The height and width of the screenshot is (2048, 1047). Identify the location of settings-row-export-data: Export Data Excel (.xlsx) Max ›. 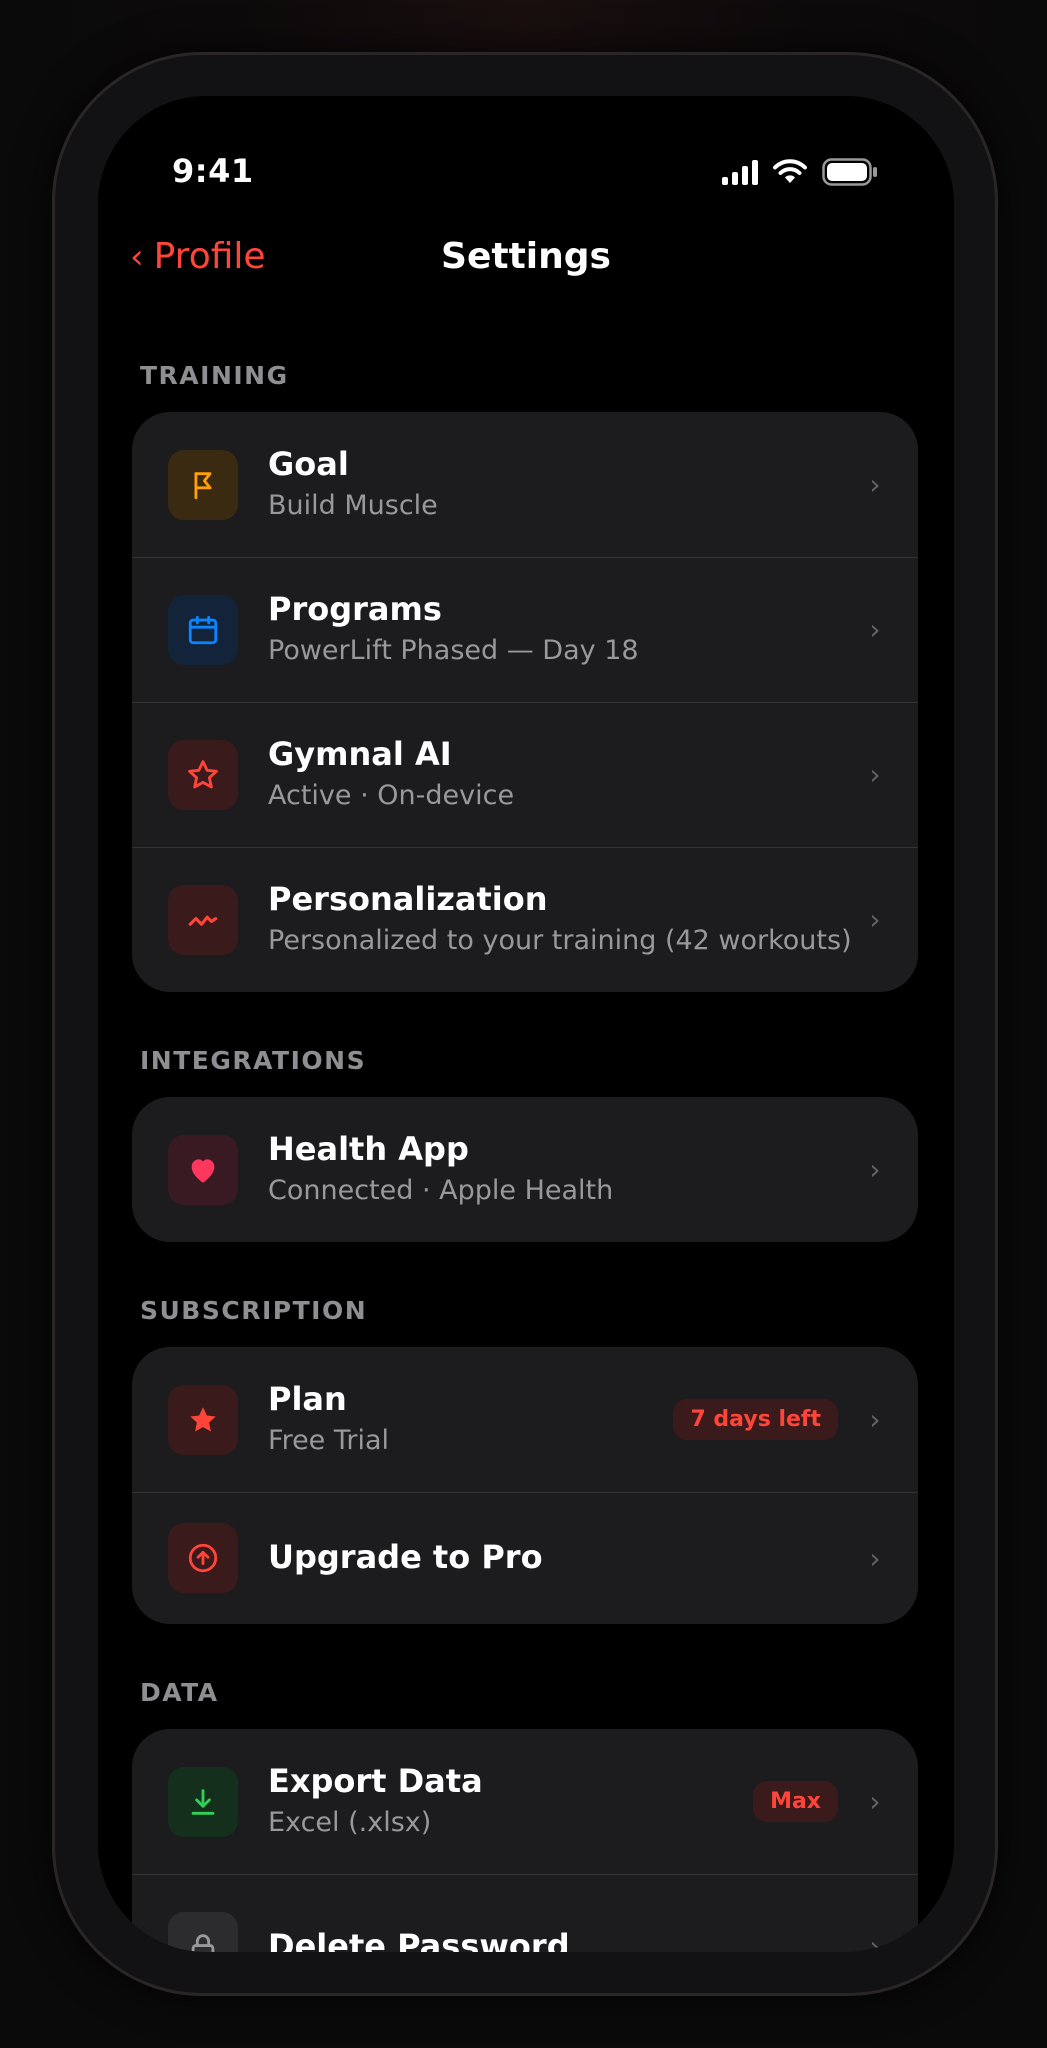
(525, 1801).